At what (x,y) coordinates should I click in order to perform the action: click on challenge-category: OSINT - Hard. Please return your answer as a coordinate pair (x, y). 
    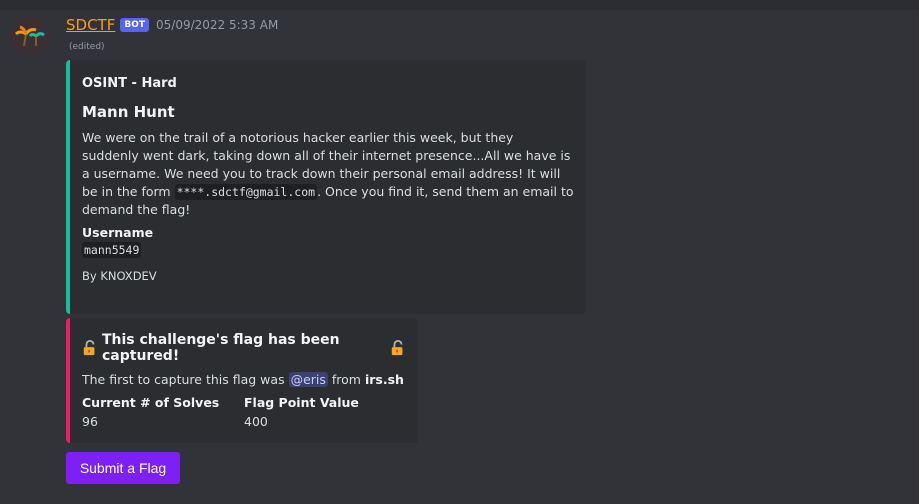
    Looking at the image, I should click on (129, 83).